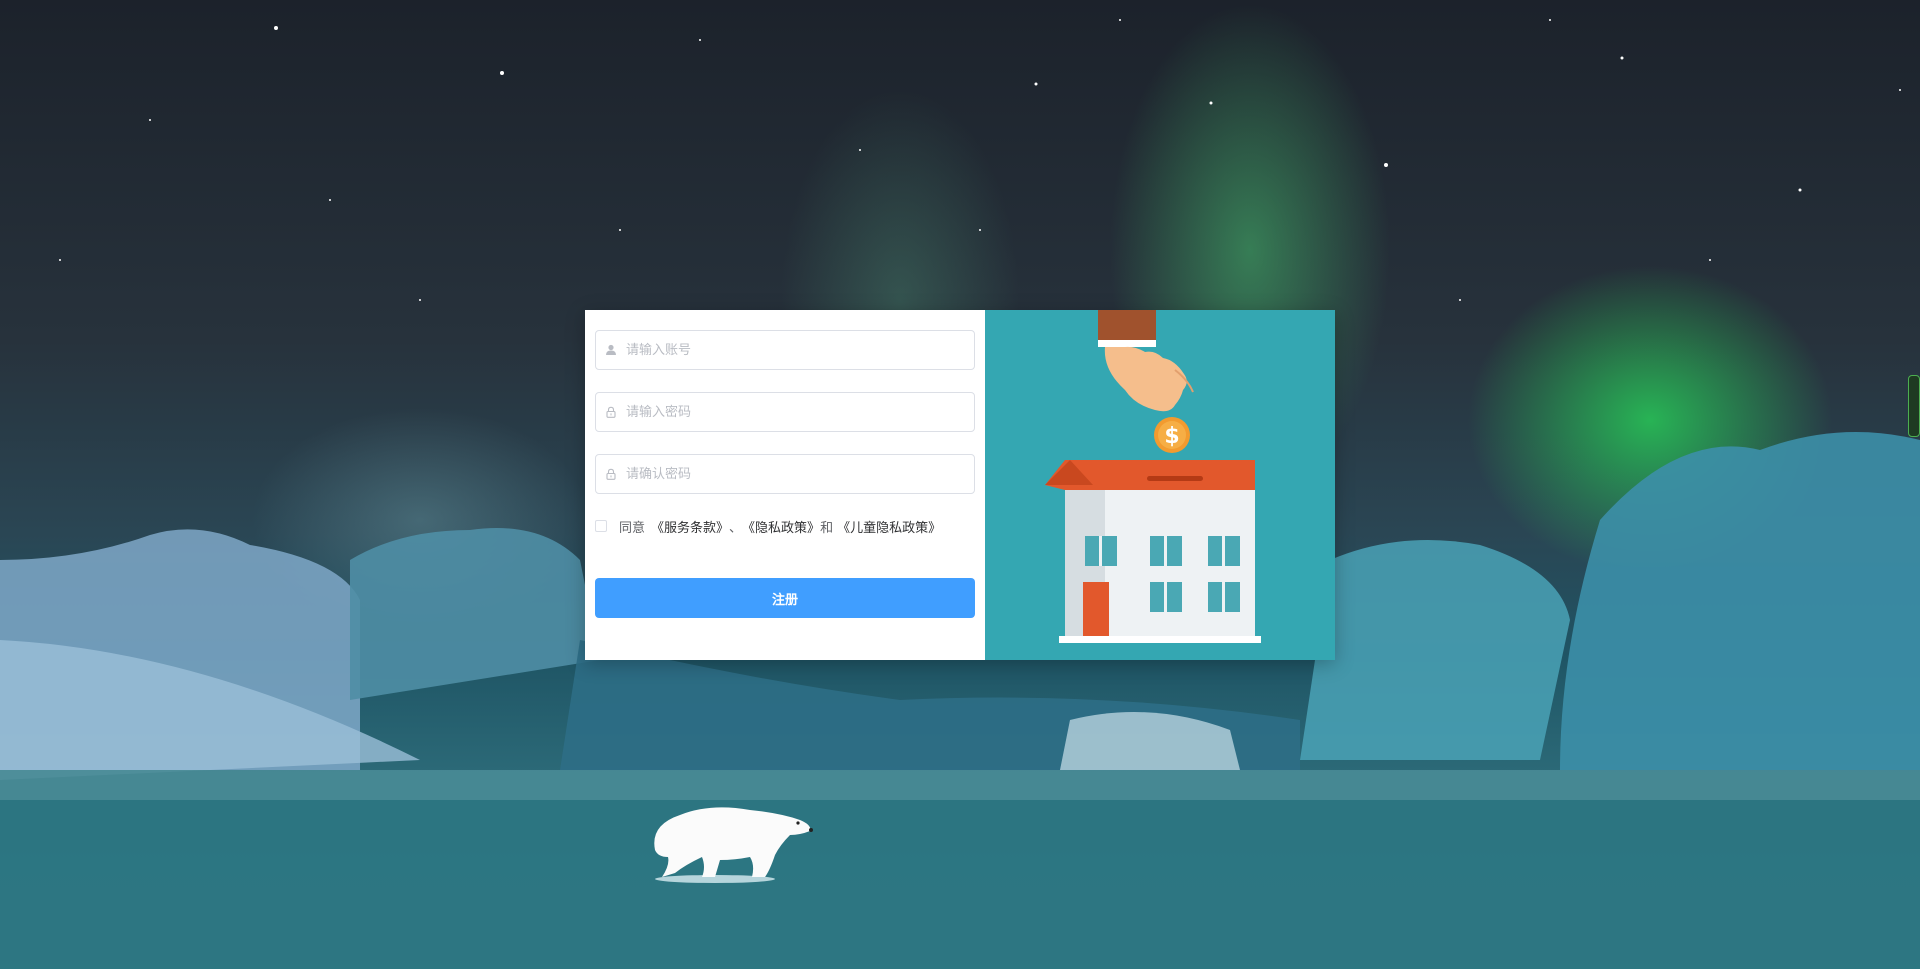  What do you see at coordinates (1171, 436) in the screenshot?
I see `dollar-icon: $` at bounding box center [1171, 436].